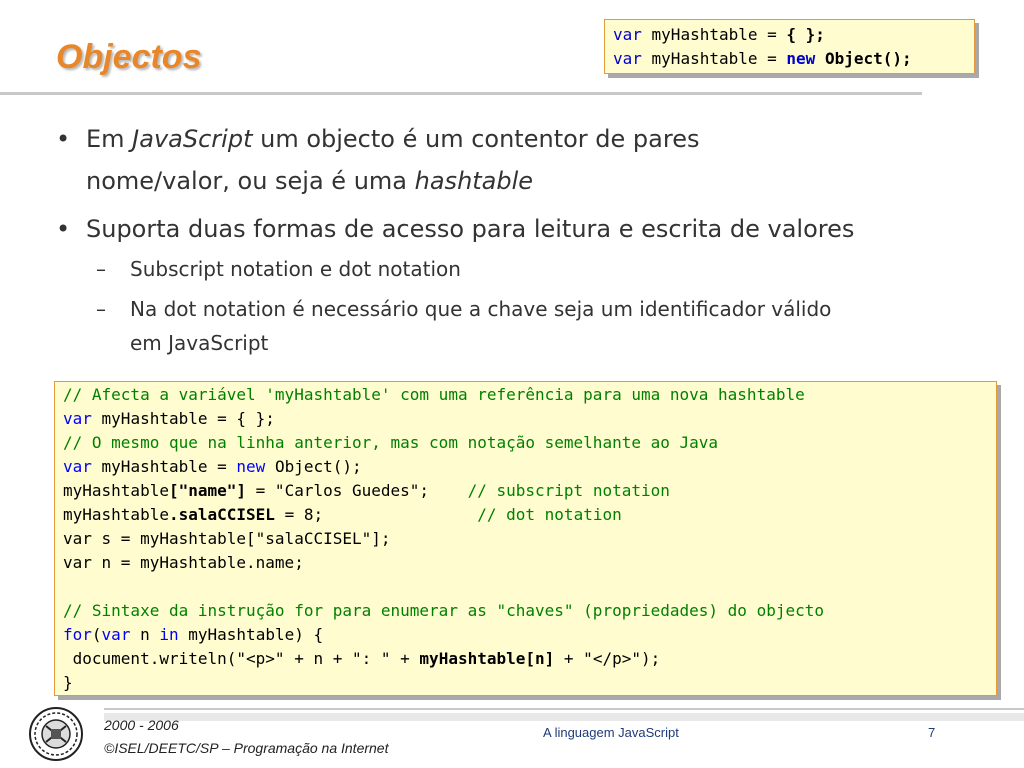  I want to click on code-keyword: for, so click(77, 634).